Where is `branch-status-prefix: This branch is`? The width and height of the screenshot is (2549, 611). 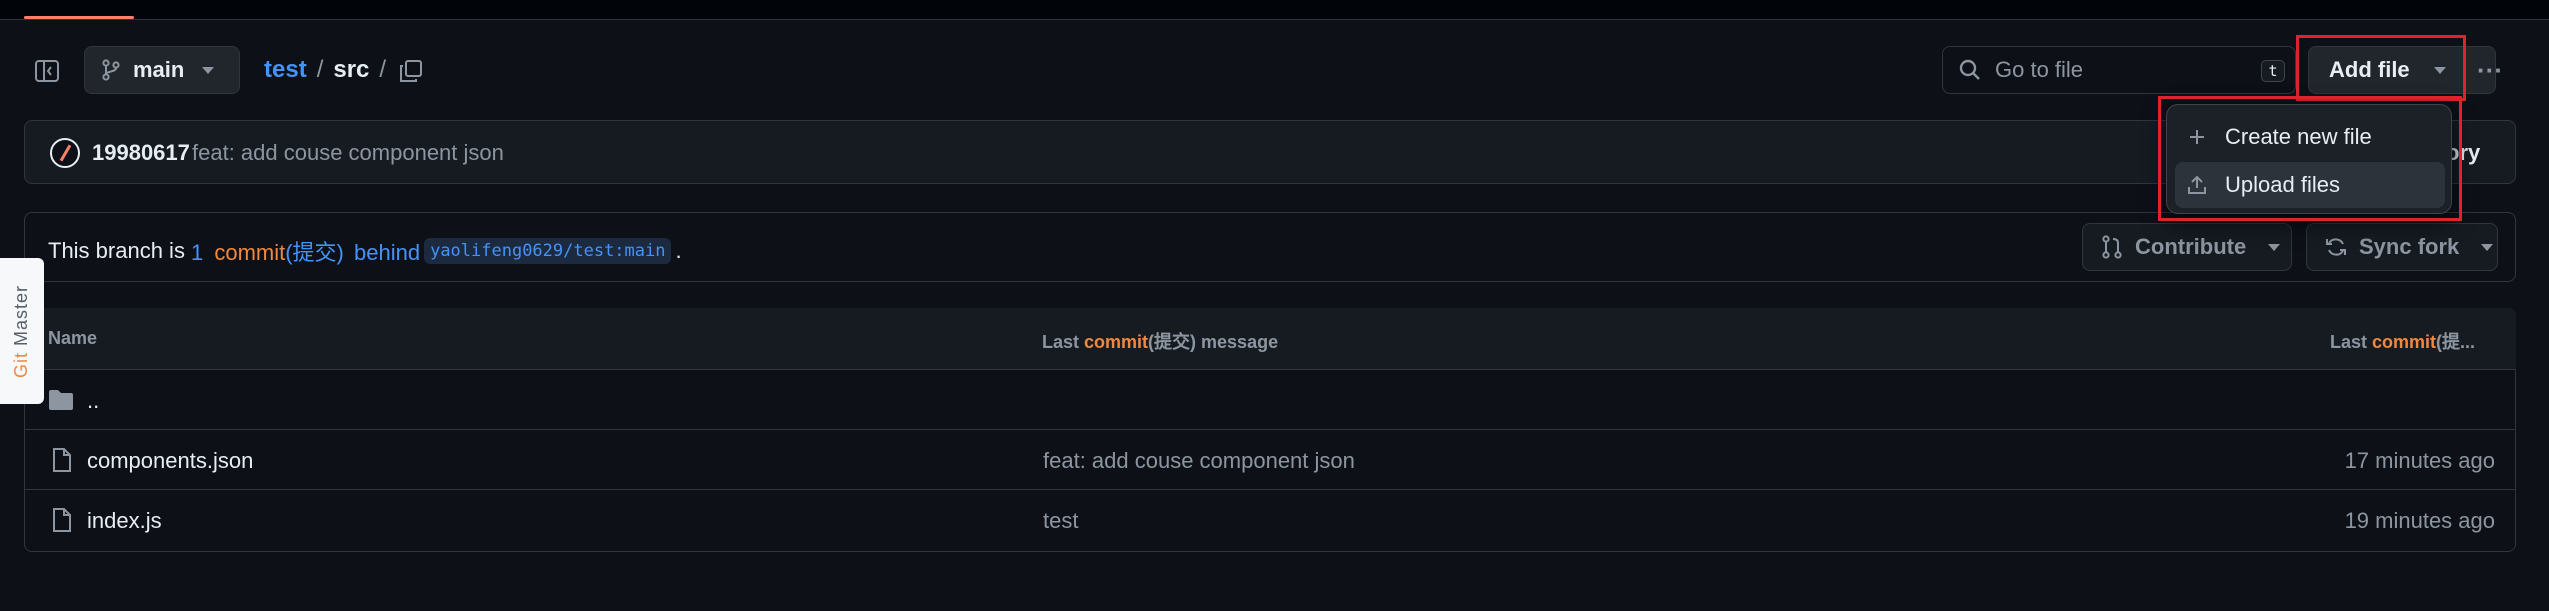
branch-status-prefix: This branch is is located at coordinates (116, 250).